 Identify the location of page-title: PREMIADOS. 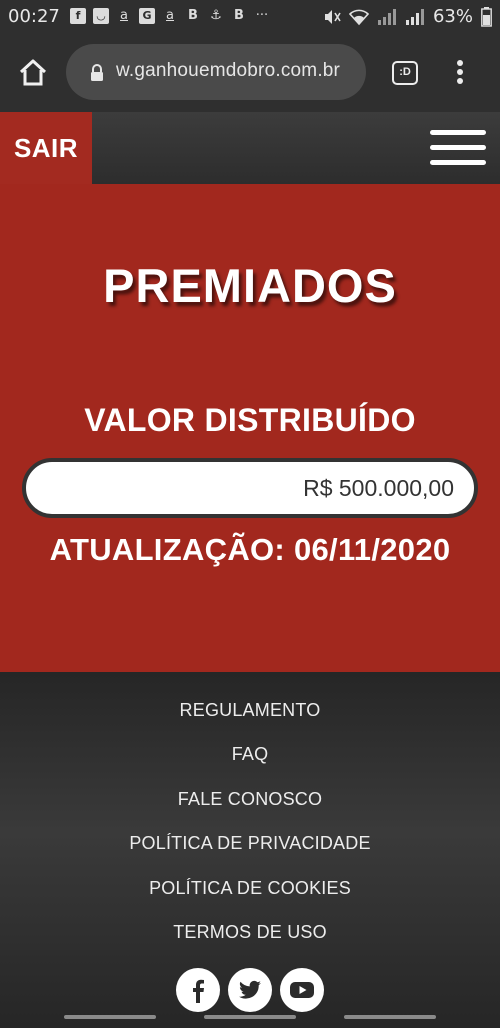
(250, 285).